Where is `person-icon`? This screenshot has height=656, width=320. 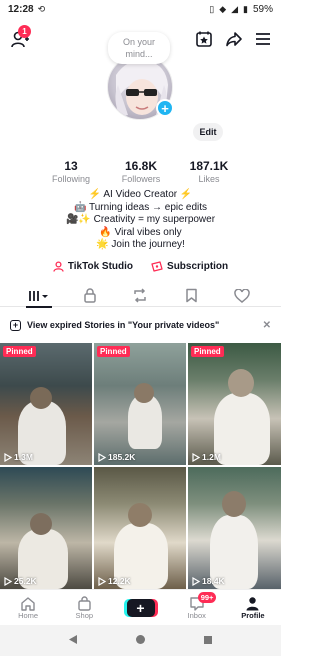 person-icon is located at coordinates (58, 266).